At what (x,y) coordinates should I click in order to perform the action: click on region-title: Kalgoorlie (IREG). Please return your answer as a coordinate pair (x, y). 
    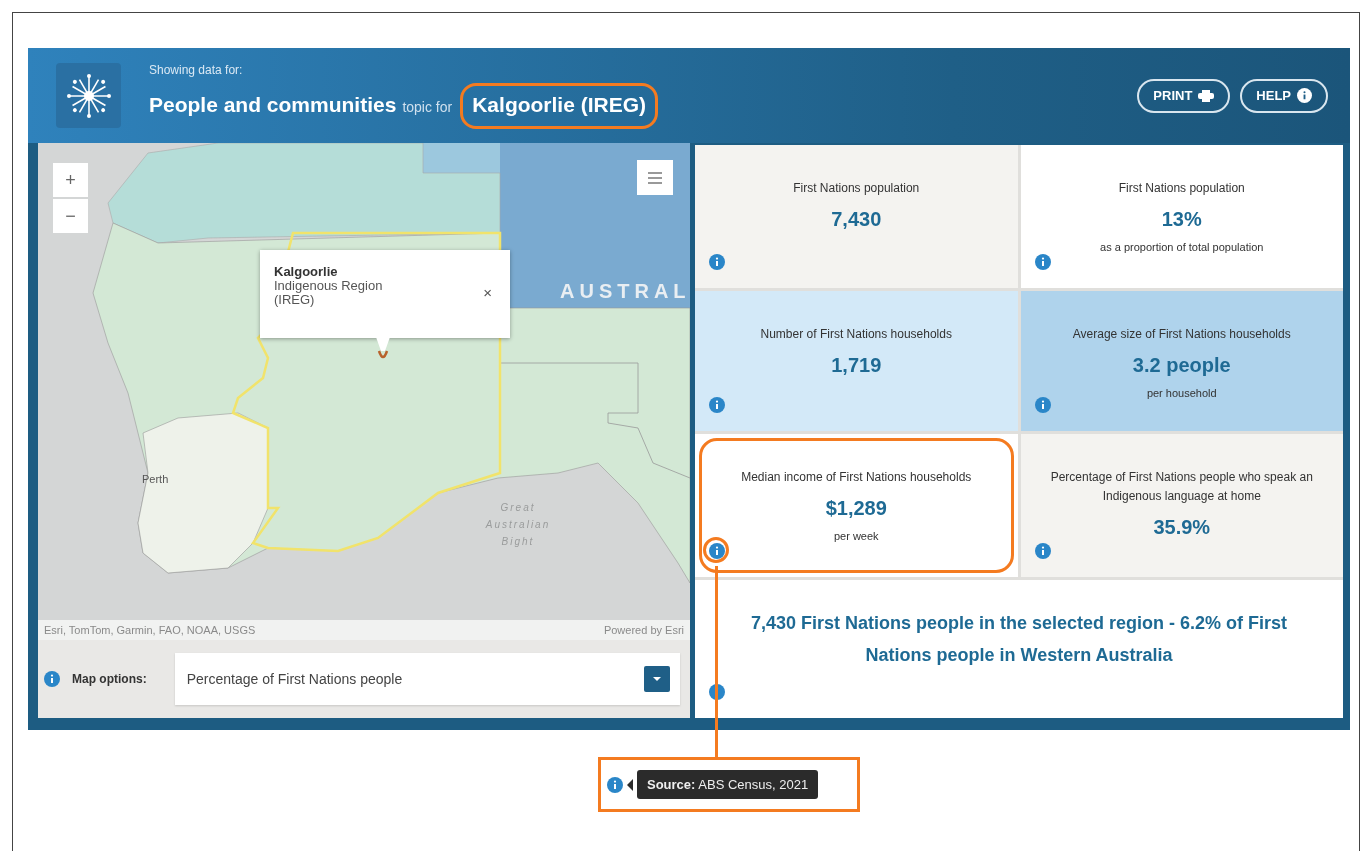
    Looking at the image, I should click on (559, 105).